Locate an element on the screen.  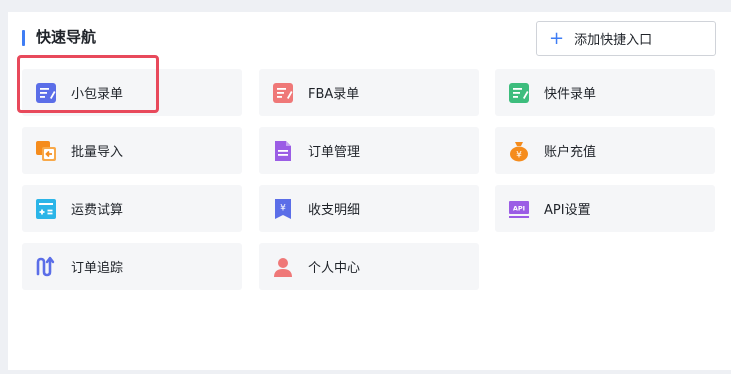
receipt-icon: ¥ is located at coordinates (283, 208).